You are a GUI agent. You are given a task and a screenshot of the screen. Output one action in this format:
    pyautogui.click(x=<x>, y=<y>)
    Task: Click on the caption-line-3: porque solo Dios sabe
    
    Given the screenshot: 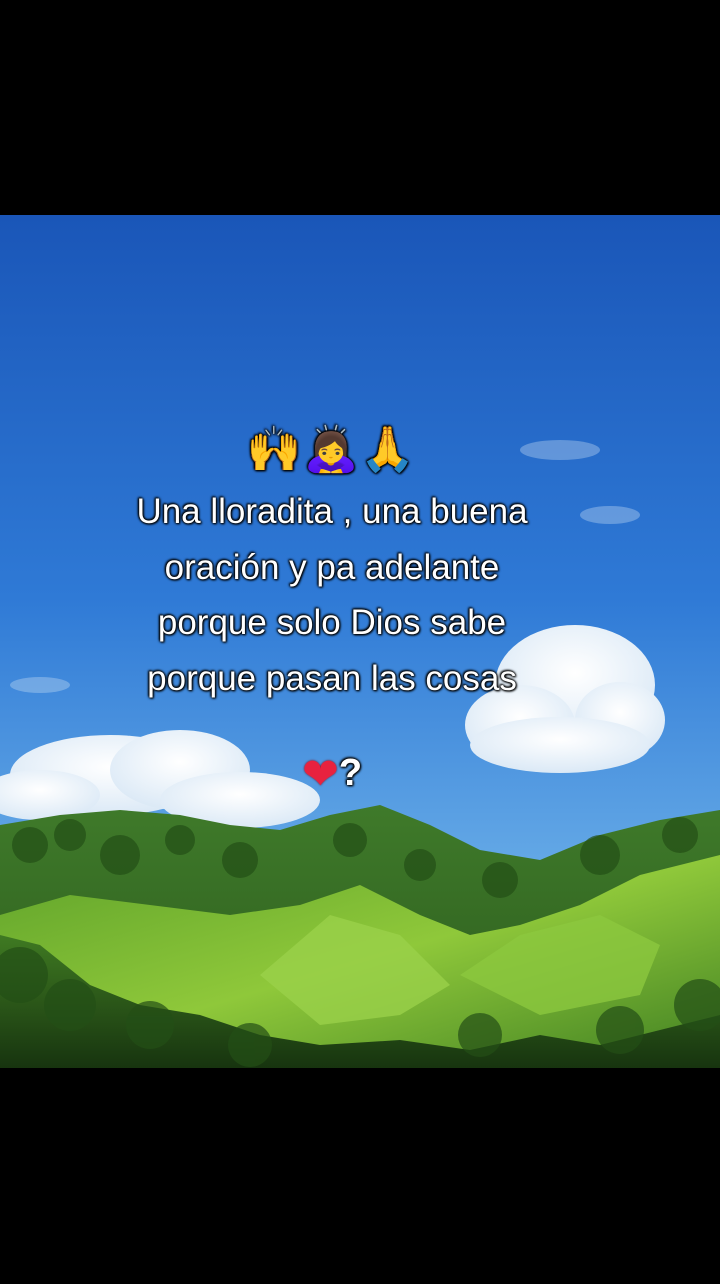 What is the action you would take?
    pyautogui.click(x=332, y=622)
    